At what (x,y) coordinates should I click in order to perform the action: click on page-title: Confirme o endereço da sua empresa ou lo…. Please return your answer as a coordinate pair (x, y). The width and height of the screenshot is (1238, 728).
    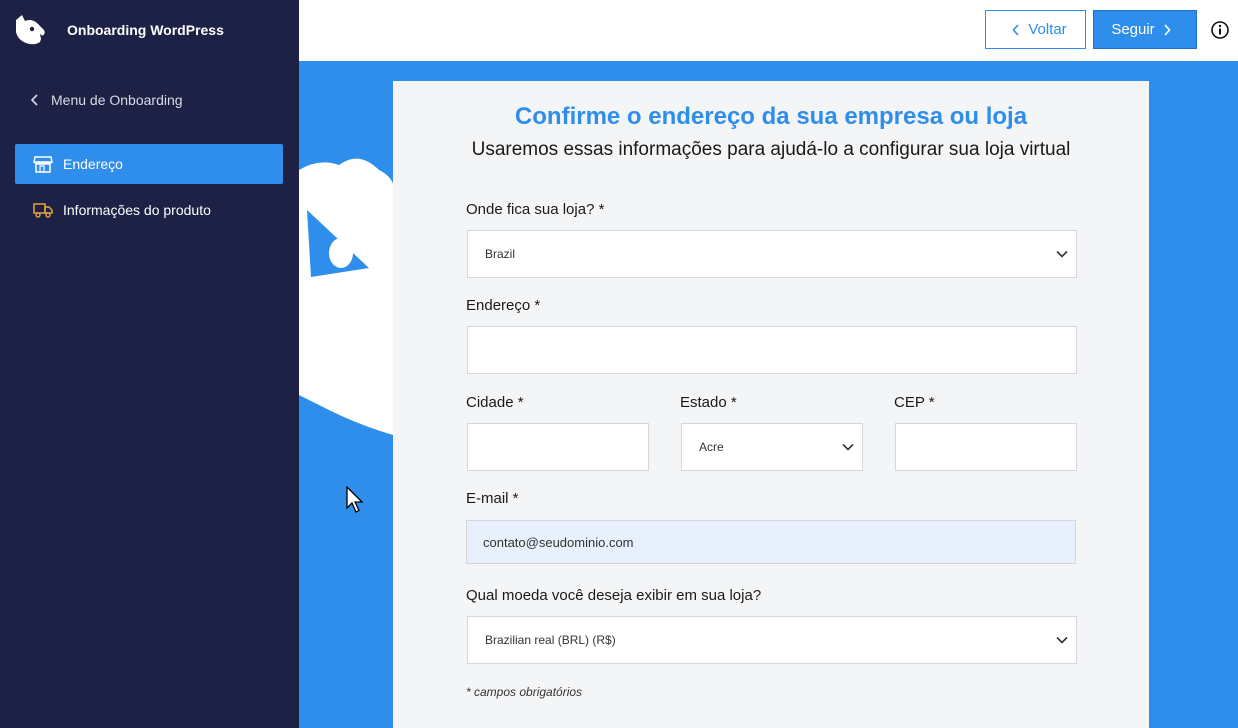
    Looking at the image, I should click on (771, 116).